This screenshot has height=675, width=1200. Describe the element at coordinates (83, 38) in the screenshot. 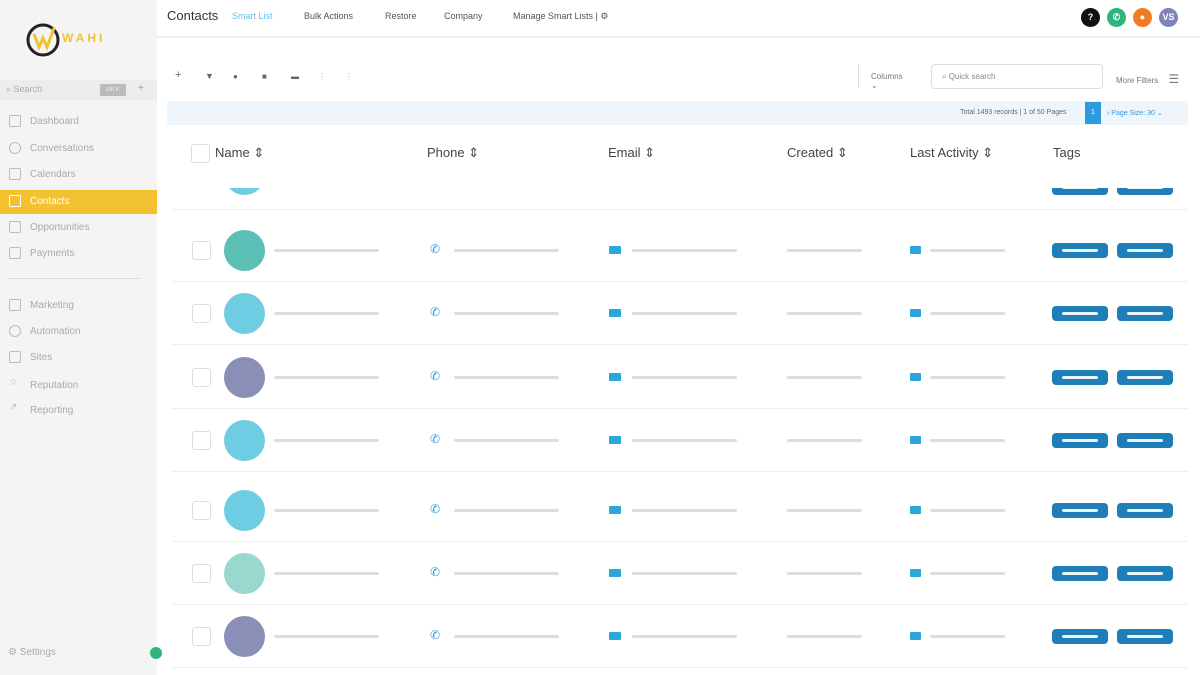

I see `svg-text: WAHI` at that location.